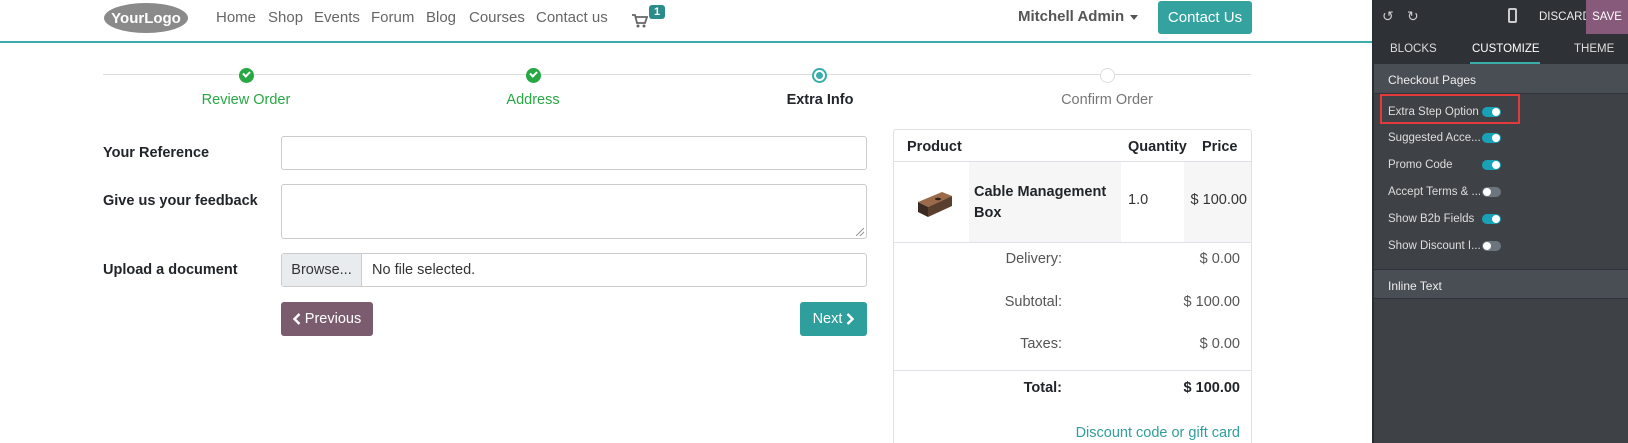 This screenshot has height=443, width=1628. What do you see at coordinates (1042, 388) in the screenshot?
I see `total-label: Total:` at bounding box center [1042, 388].